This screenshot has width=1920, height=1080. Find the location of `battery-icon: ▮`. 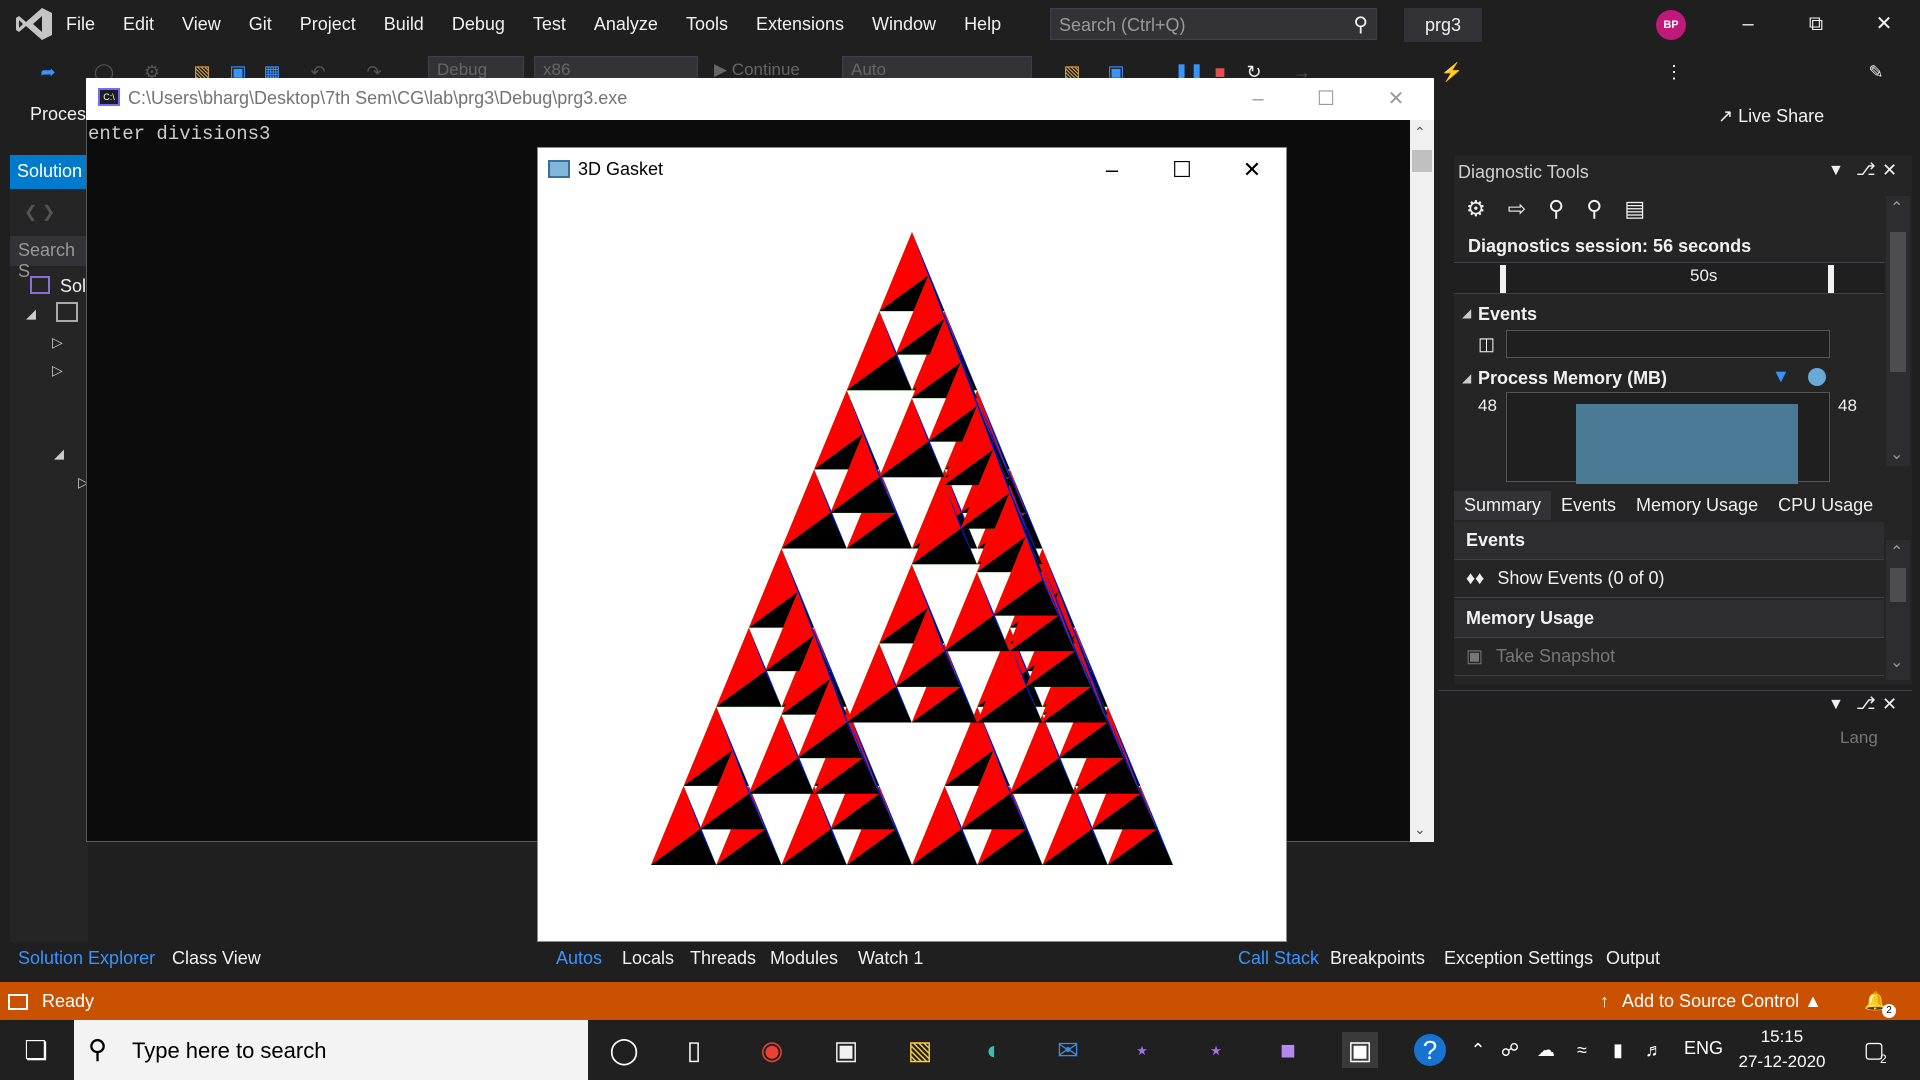

battery-icon: ▮ is located at coordinates (1618, 1050).